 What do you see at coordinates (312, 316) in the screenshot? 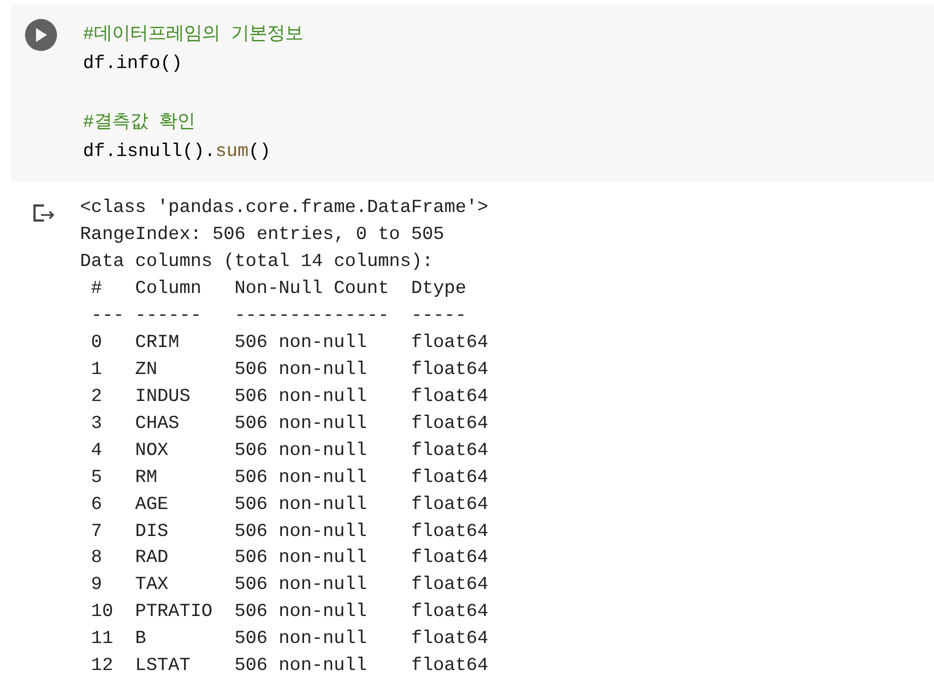
I see `dash-rule: --------------` at bounding box center [312, 316].